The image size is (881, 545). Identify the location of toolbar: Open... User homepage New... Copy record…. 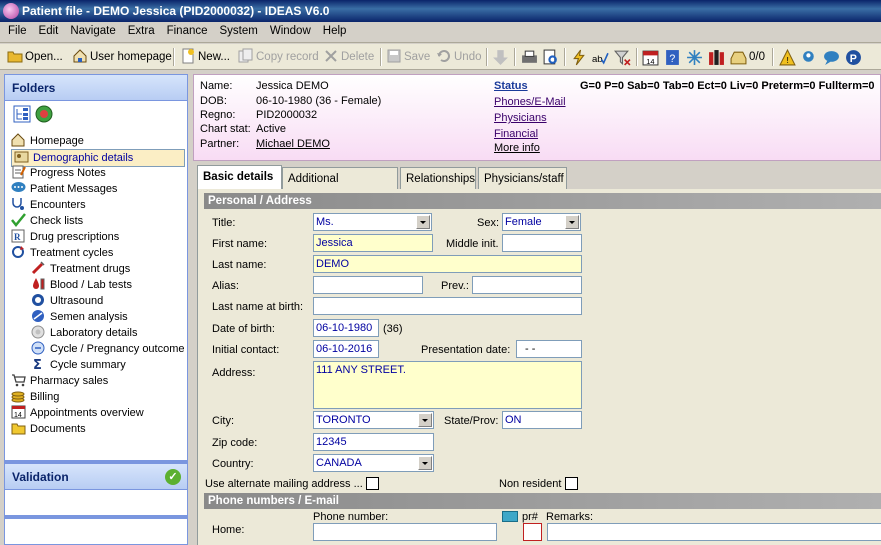
(440, 57).